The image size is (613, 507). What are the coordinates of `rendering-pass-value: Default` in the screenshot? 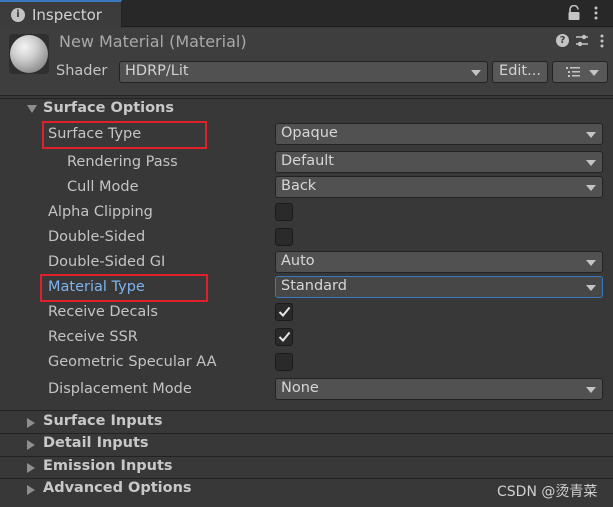 It's located at (307, 161).